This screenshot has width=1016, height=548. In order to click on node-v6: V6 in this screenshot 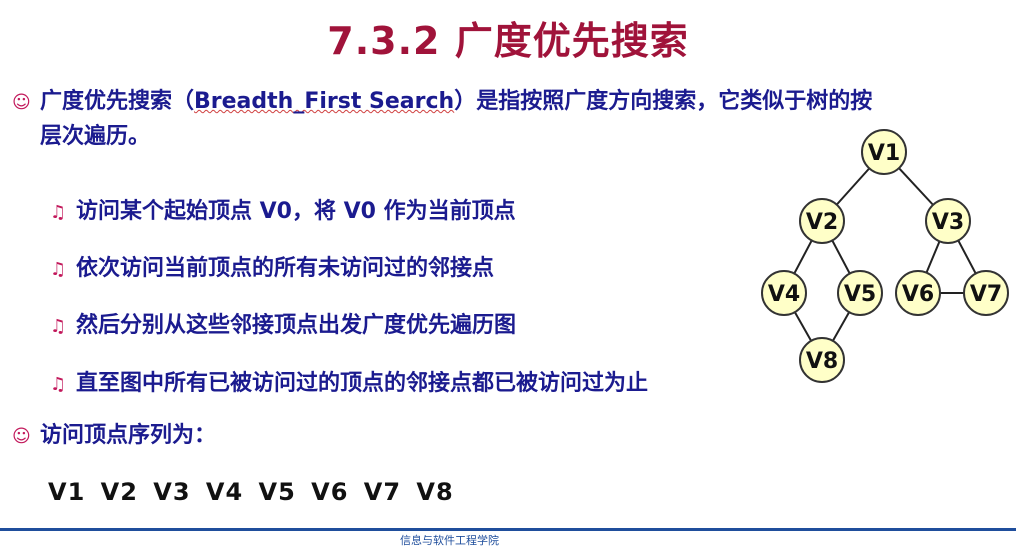, I will do `click(918, 293)`.